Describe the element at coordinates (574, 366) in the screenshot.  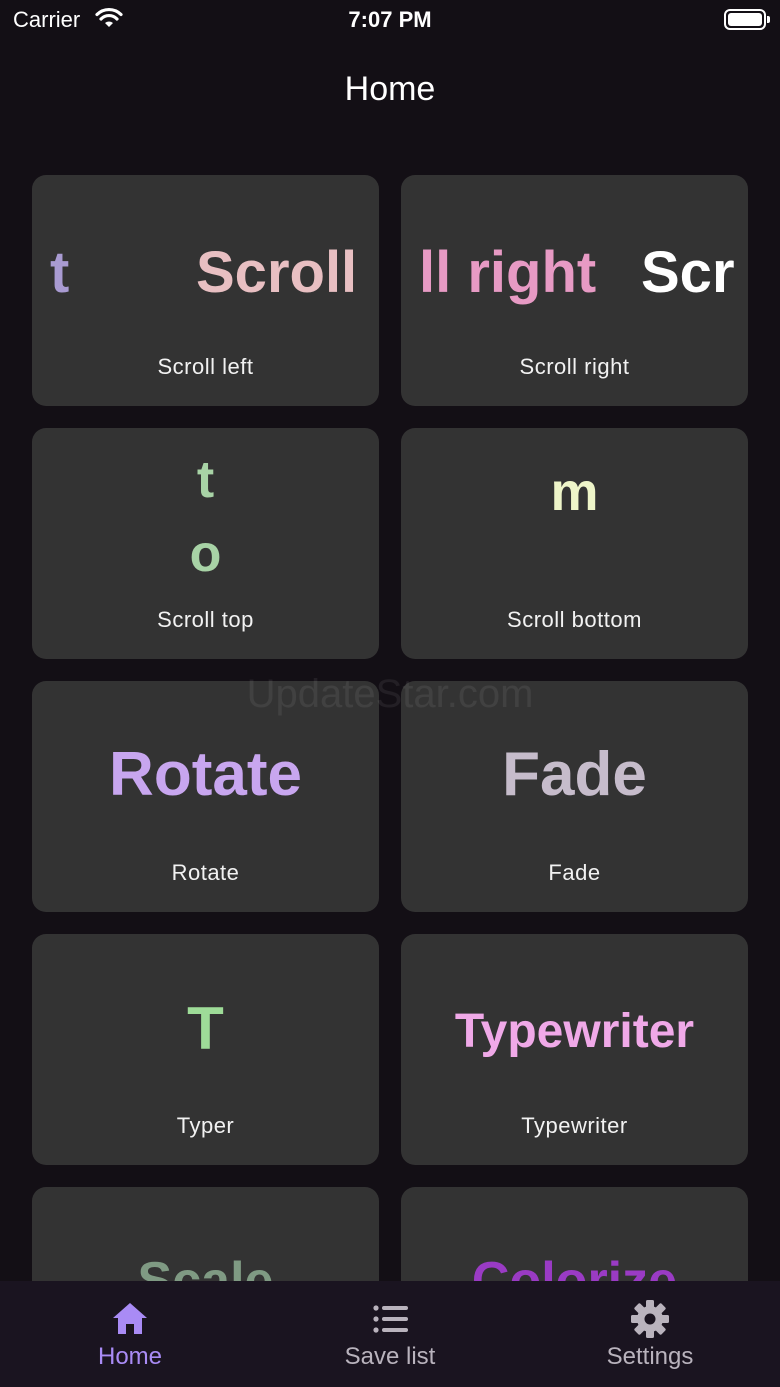
I see `card-label: Scroll right` at that location.